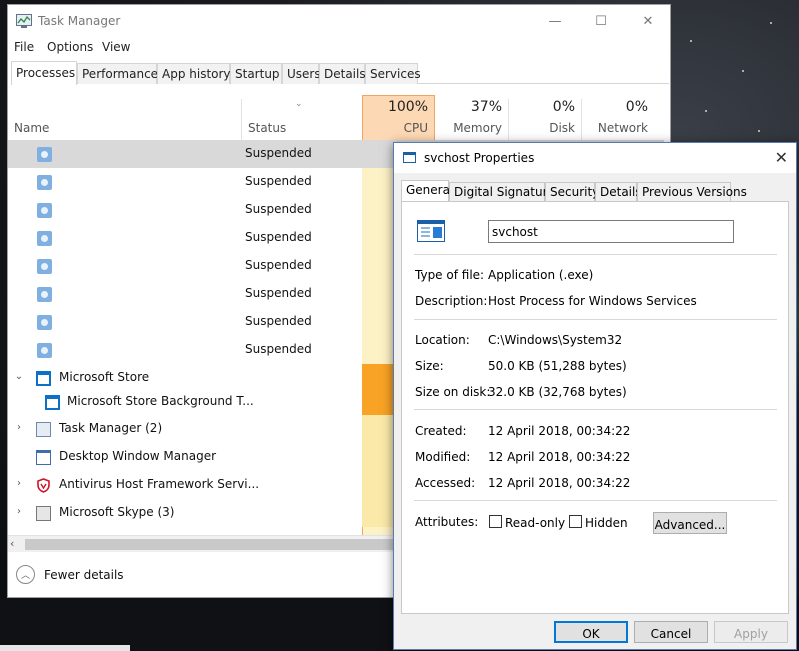 The width and height of the screenshot is (799, 651). I want to click on accessed-label: Accessed:, so click(445, 483).